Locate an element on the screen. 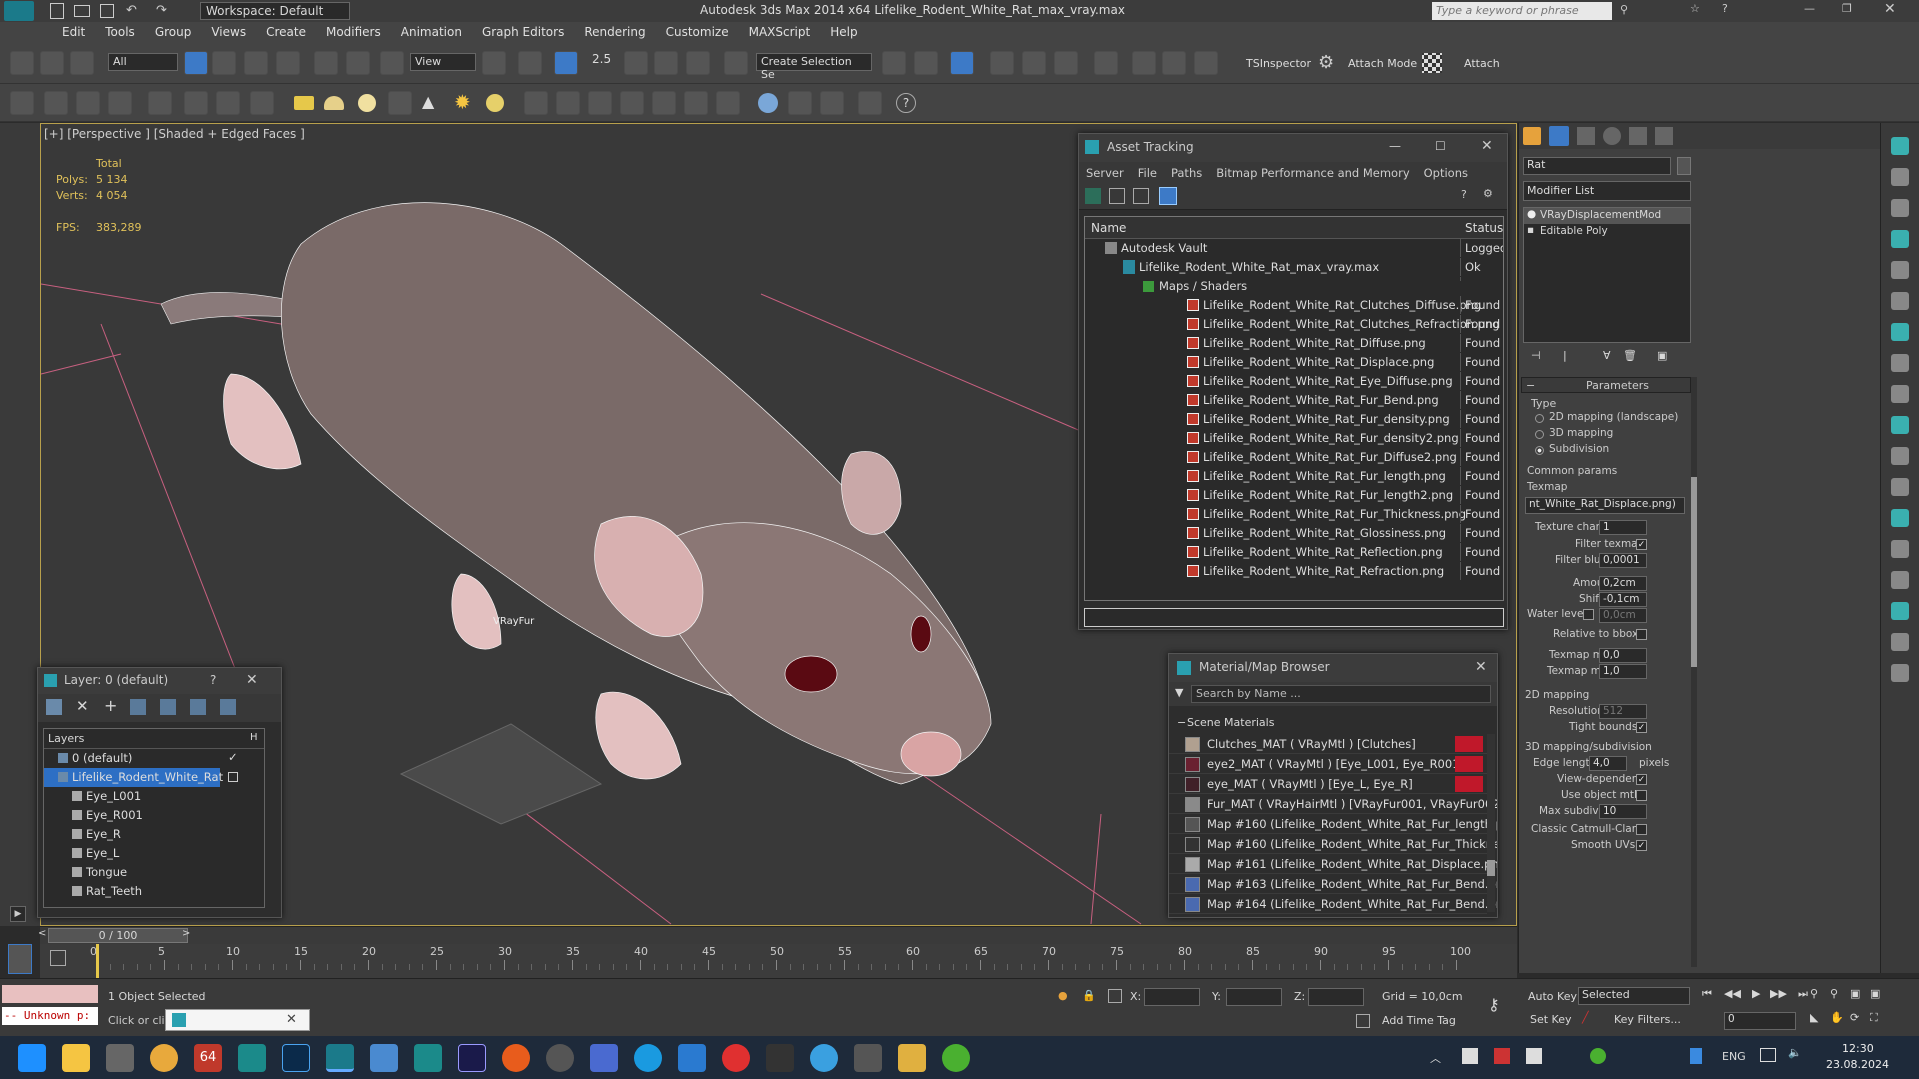 The width and height of the screenshot is (1919, 1079). stack-item-vraydisplacement: ● VRayDisplacementMod is located at coordinates (1607, 216).